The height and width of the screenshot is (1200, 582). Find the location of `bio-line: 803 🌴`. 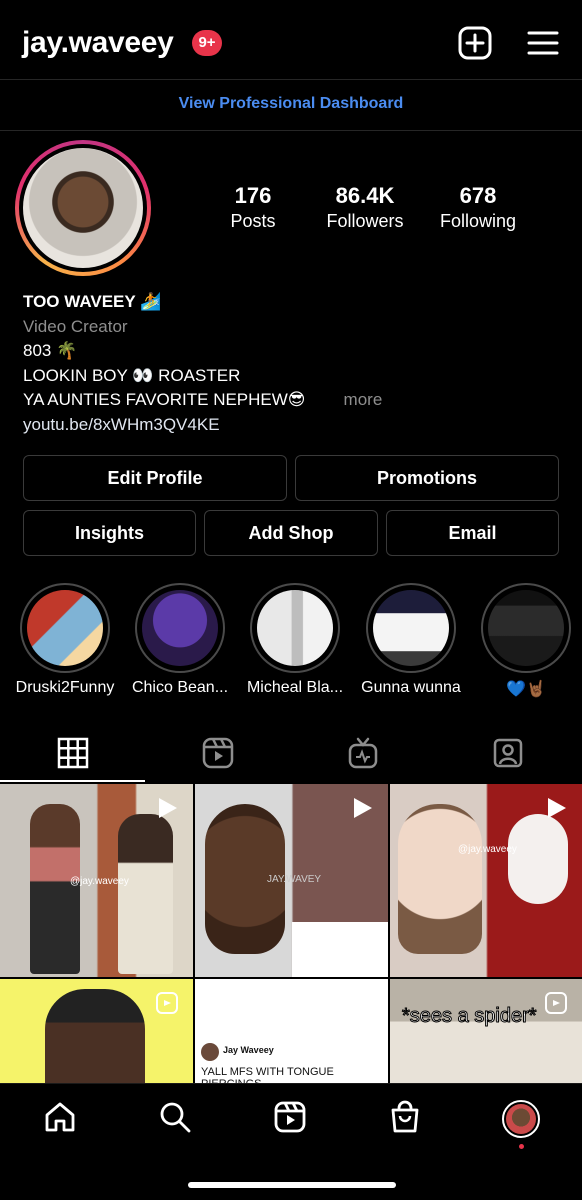

bio-line: 803 🌴 is located at coordinates (50, 350).